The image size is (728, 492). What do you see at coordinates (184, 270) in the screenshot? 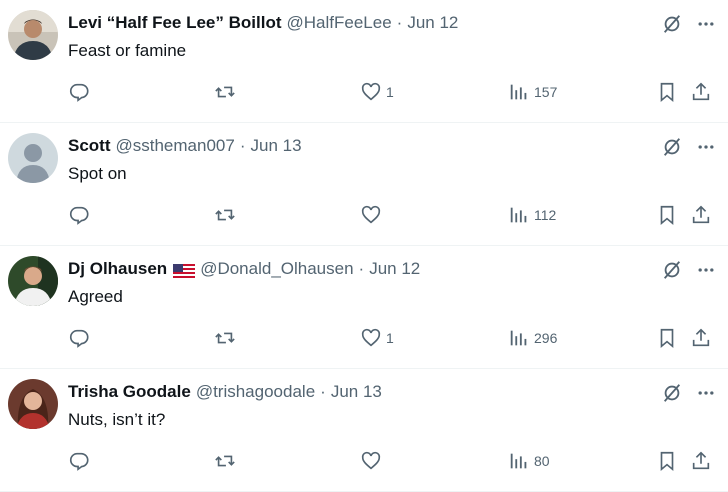
I see `us-flag-icon` at bounding box center [184, 270].